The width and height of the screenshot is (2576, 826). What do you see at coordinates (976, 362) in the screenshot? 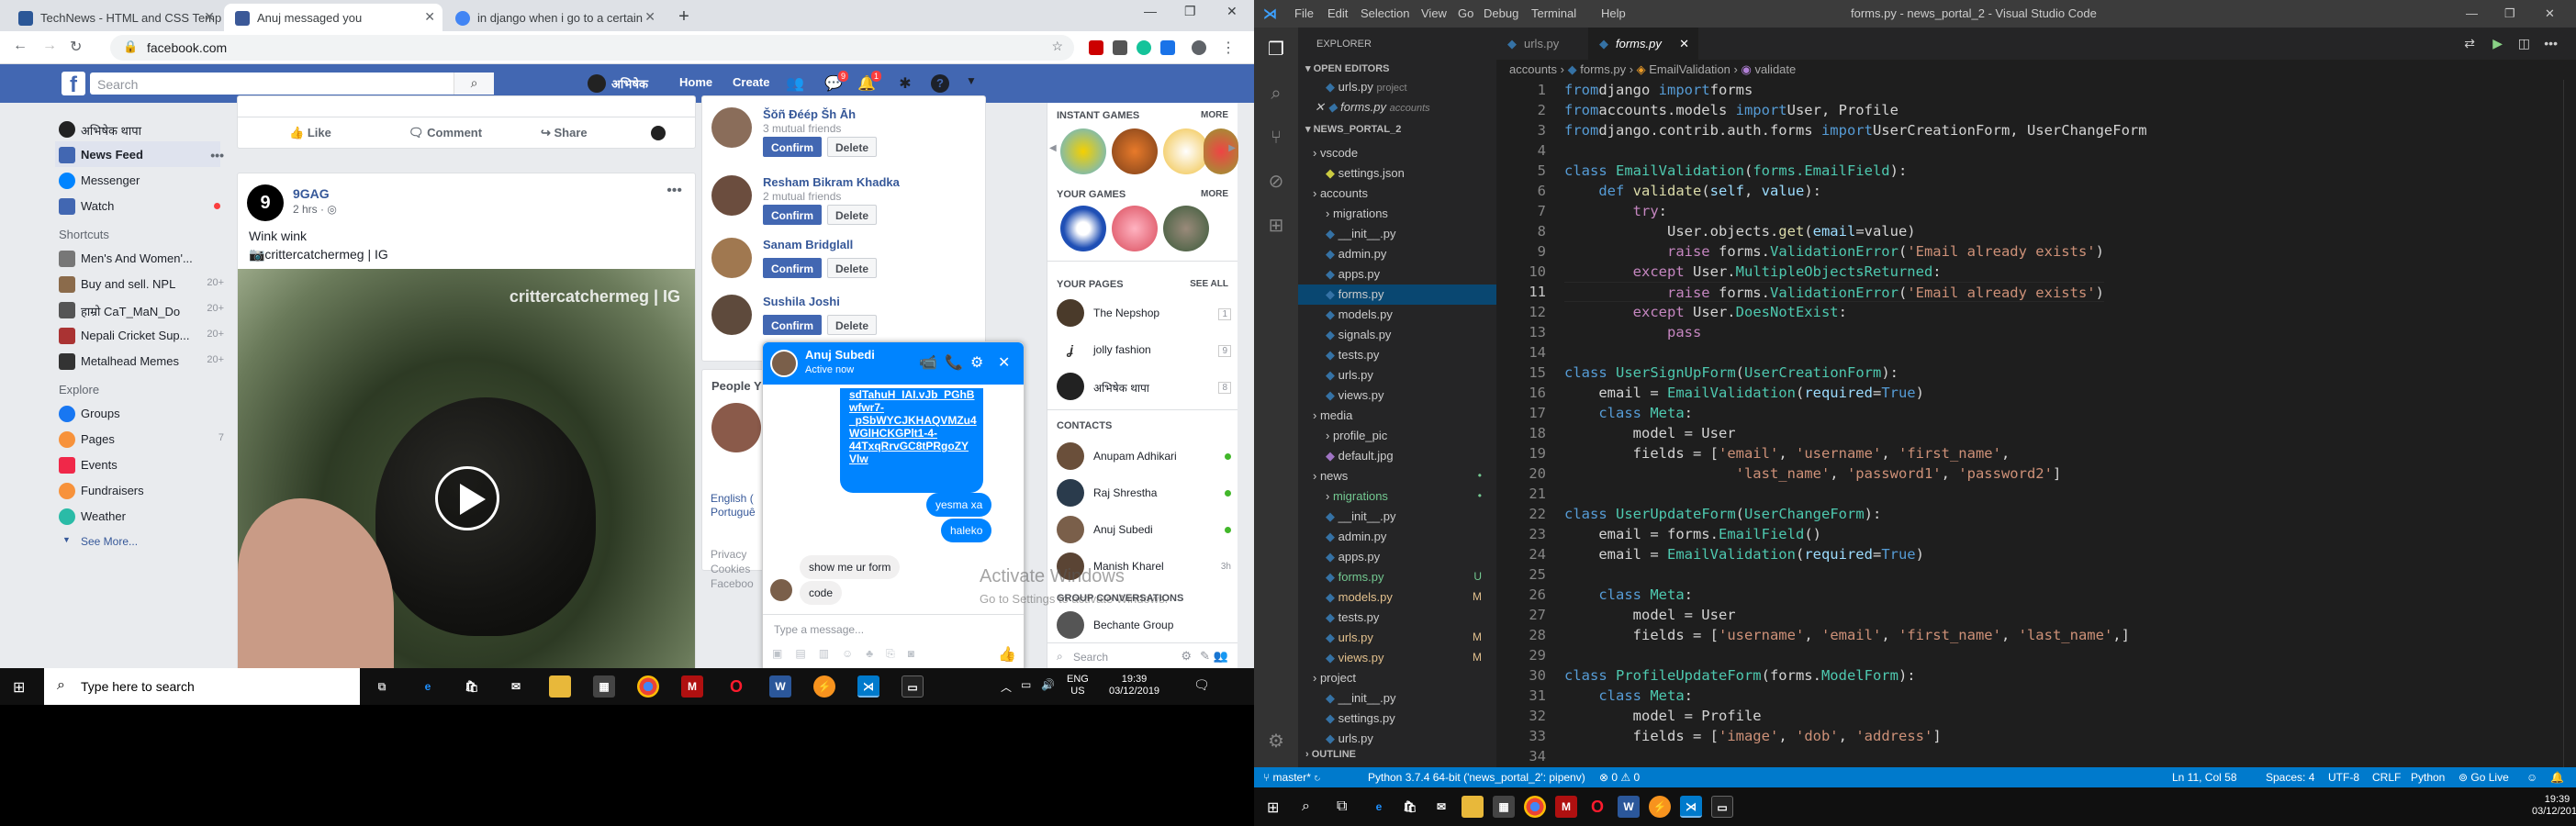
I see `settings-icon: ⚙` at bounding box center [976, 362].